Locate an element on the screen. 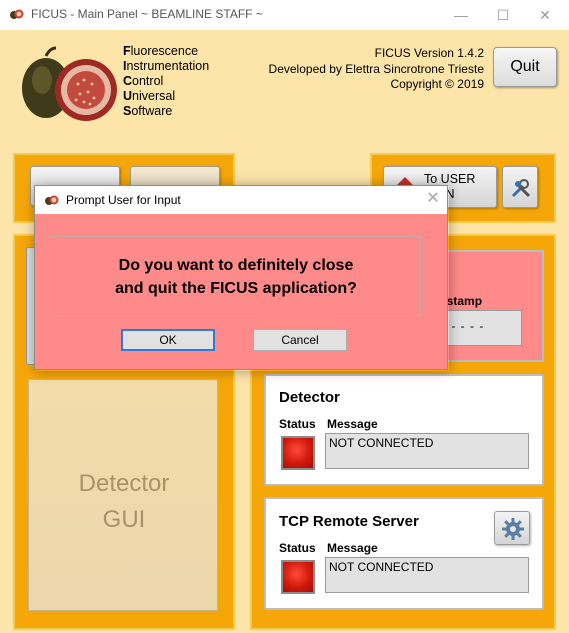  fig-logo-icon is located at coordinates (69, 83).